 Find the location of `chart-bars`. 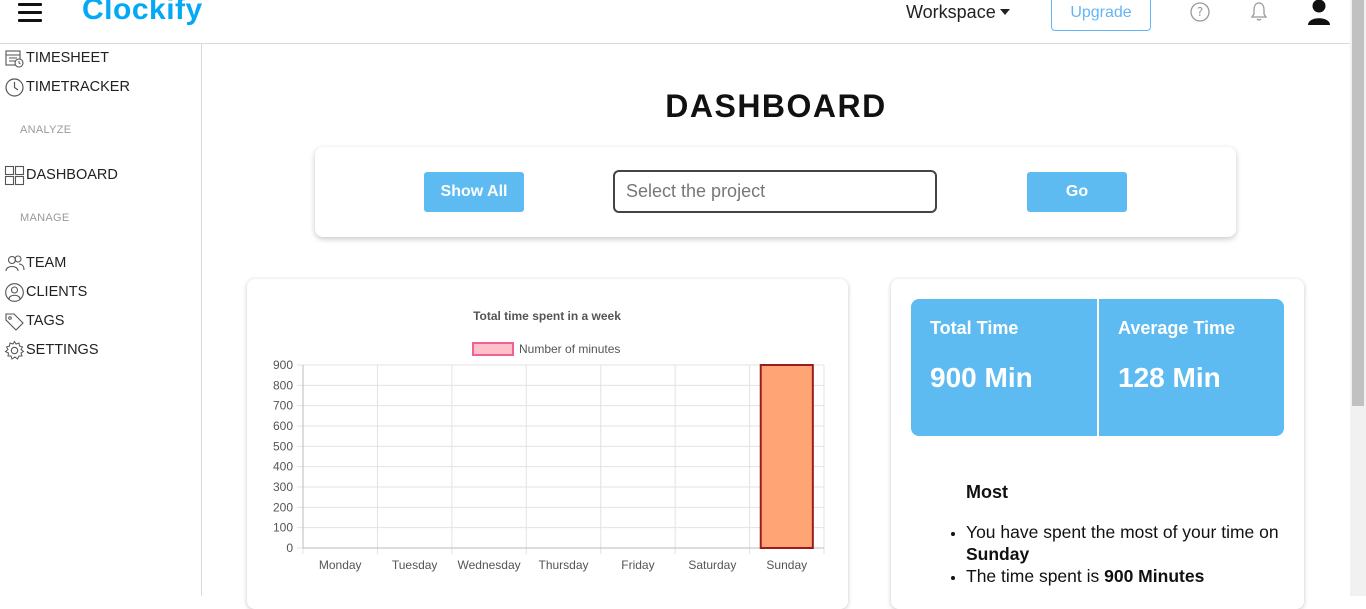

chart-bars is located at coordinates (786, 456).